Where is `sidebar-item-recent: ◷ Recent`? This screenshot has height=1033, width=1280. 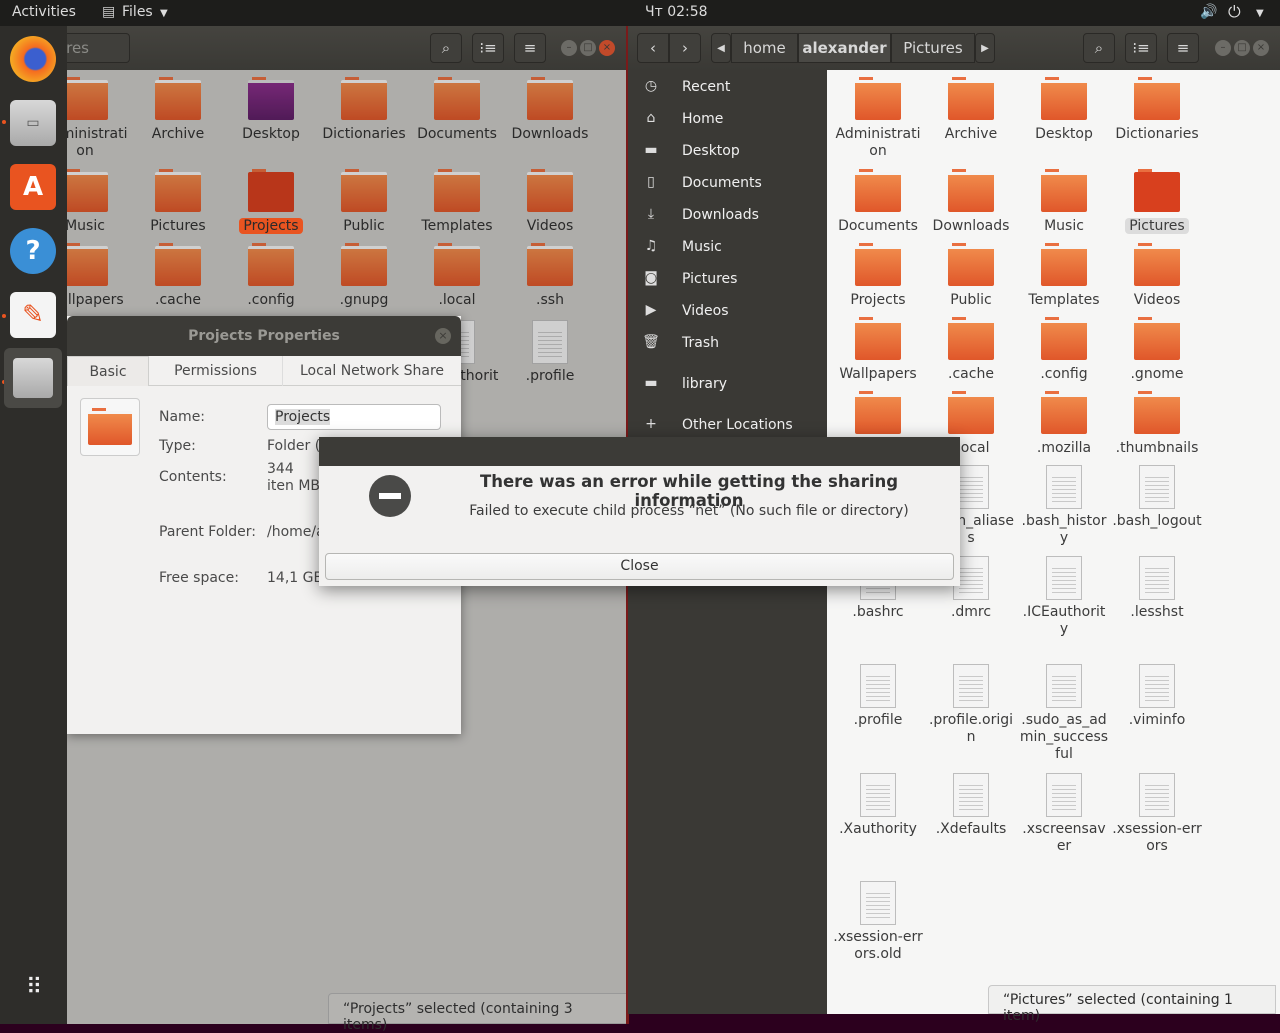 sidebar-item-recent: ◷ Recent is located at coordinates (727, 88).